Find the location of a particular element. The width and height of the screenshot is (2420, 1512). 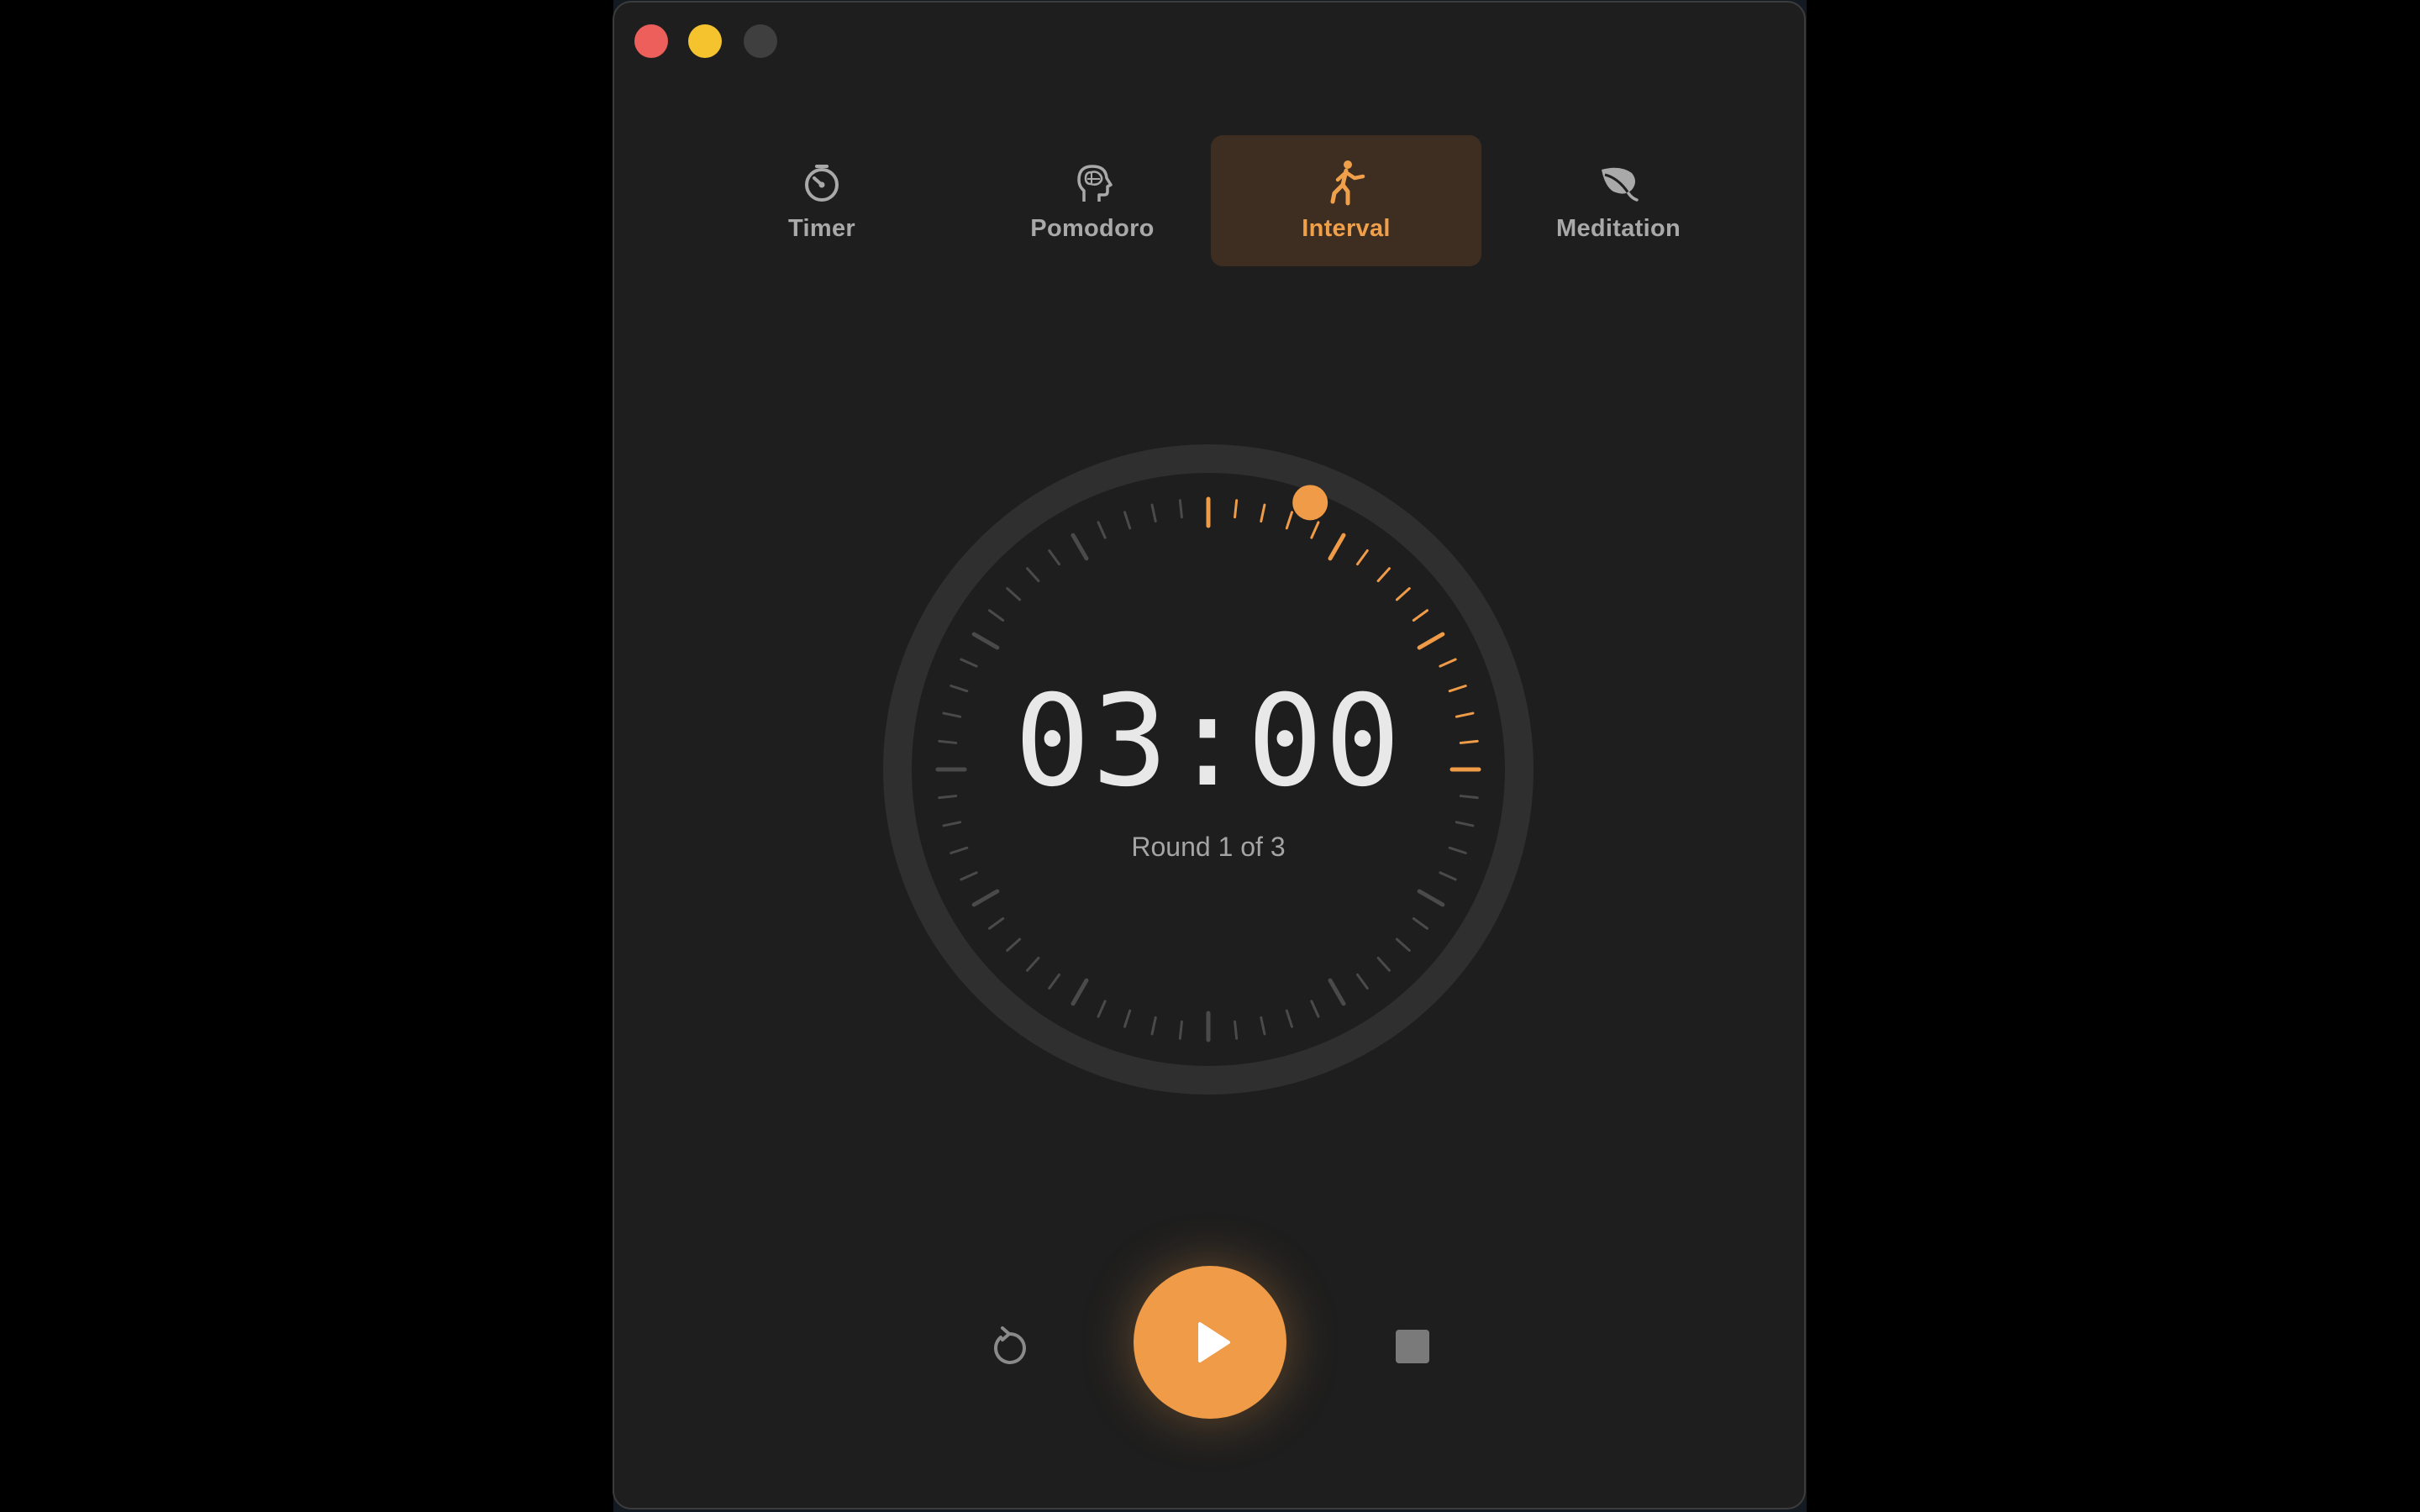

mode-tabs: Timer Pomodoro Interval Meditation is located at coordinates (1209, 200).